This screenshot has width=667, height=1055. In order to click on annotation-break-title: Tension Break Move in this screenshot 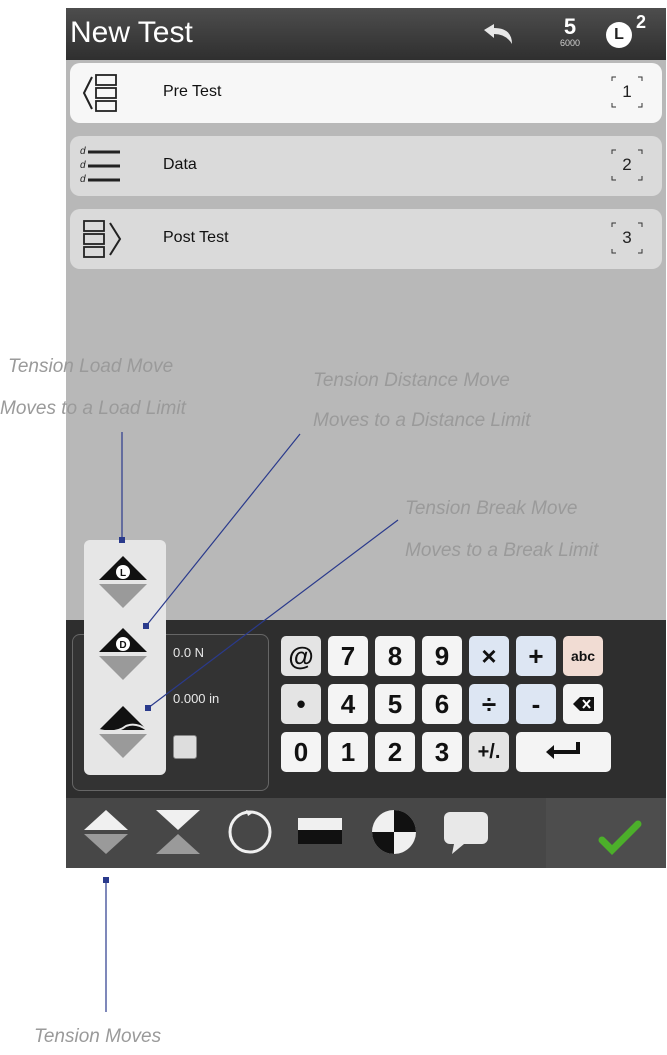, I will do `click(491, 508)`.